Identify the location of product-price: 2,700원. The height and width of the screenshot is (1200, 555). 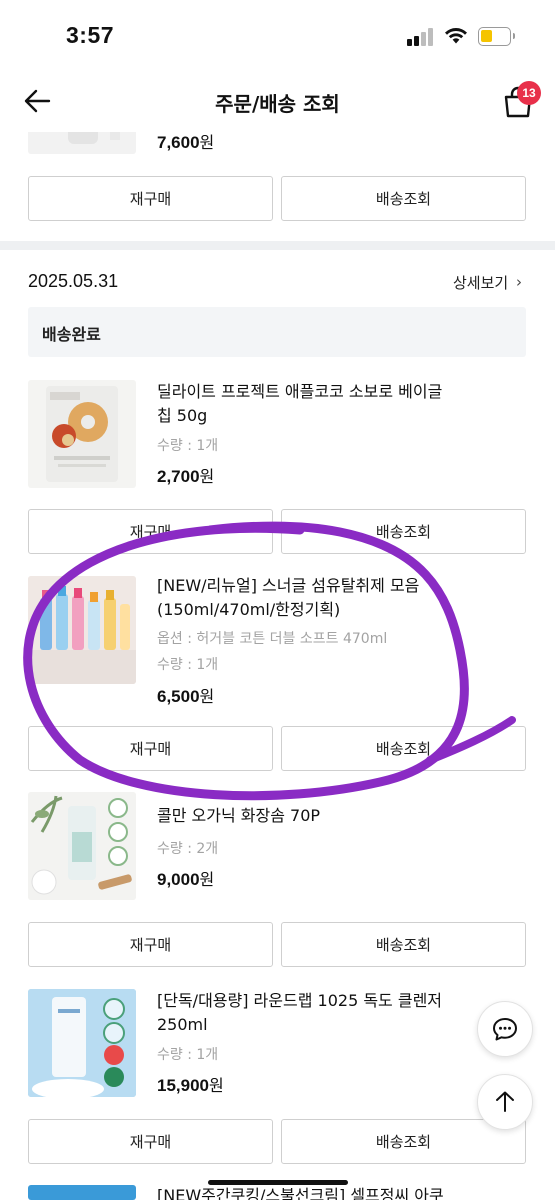
(186, 476).